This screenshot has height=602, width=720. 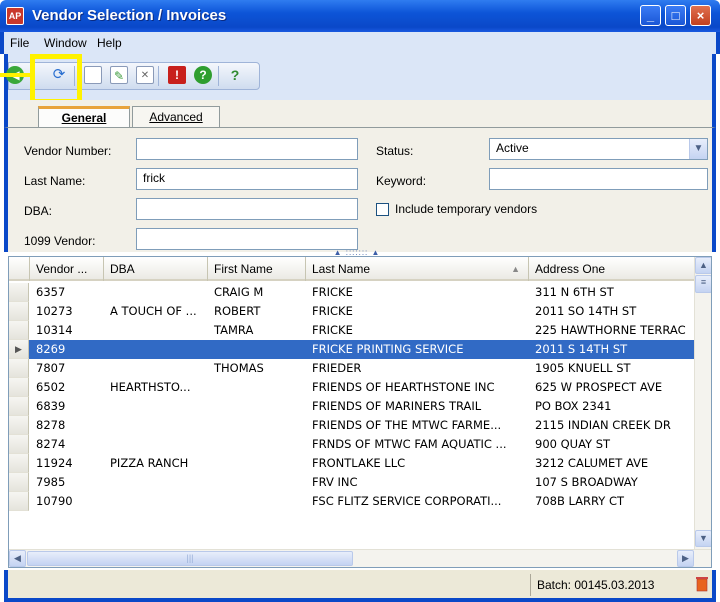 I want to click on cell-last-name: FRIENDS OF MARINERS TRAIL, so click(x=397, y=406).